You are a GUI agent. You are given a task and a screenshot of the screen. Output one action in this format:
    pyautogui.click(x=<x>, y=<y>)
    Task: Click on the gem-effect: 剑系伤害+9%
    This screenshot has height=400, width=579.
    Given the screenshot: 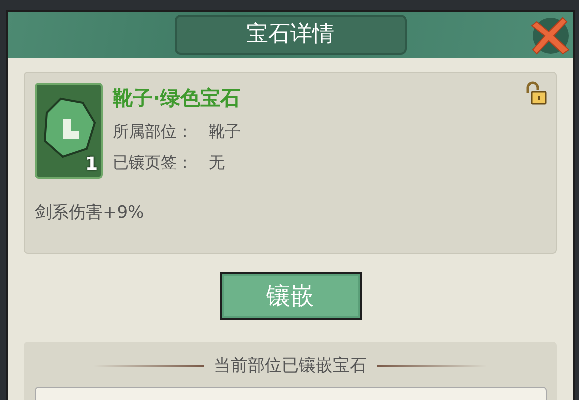 What is the action you would take?
    pyautogui.click(x=90, y=213)
    